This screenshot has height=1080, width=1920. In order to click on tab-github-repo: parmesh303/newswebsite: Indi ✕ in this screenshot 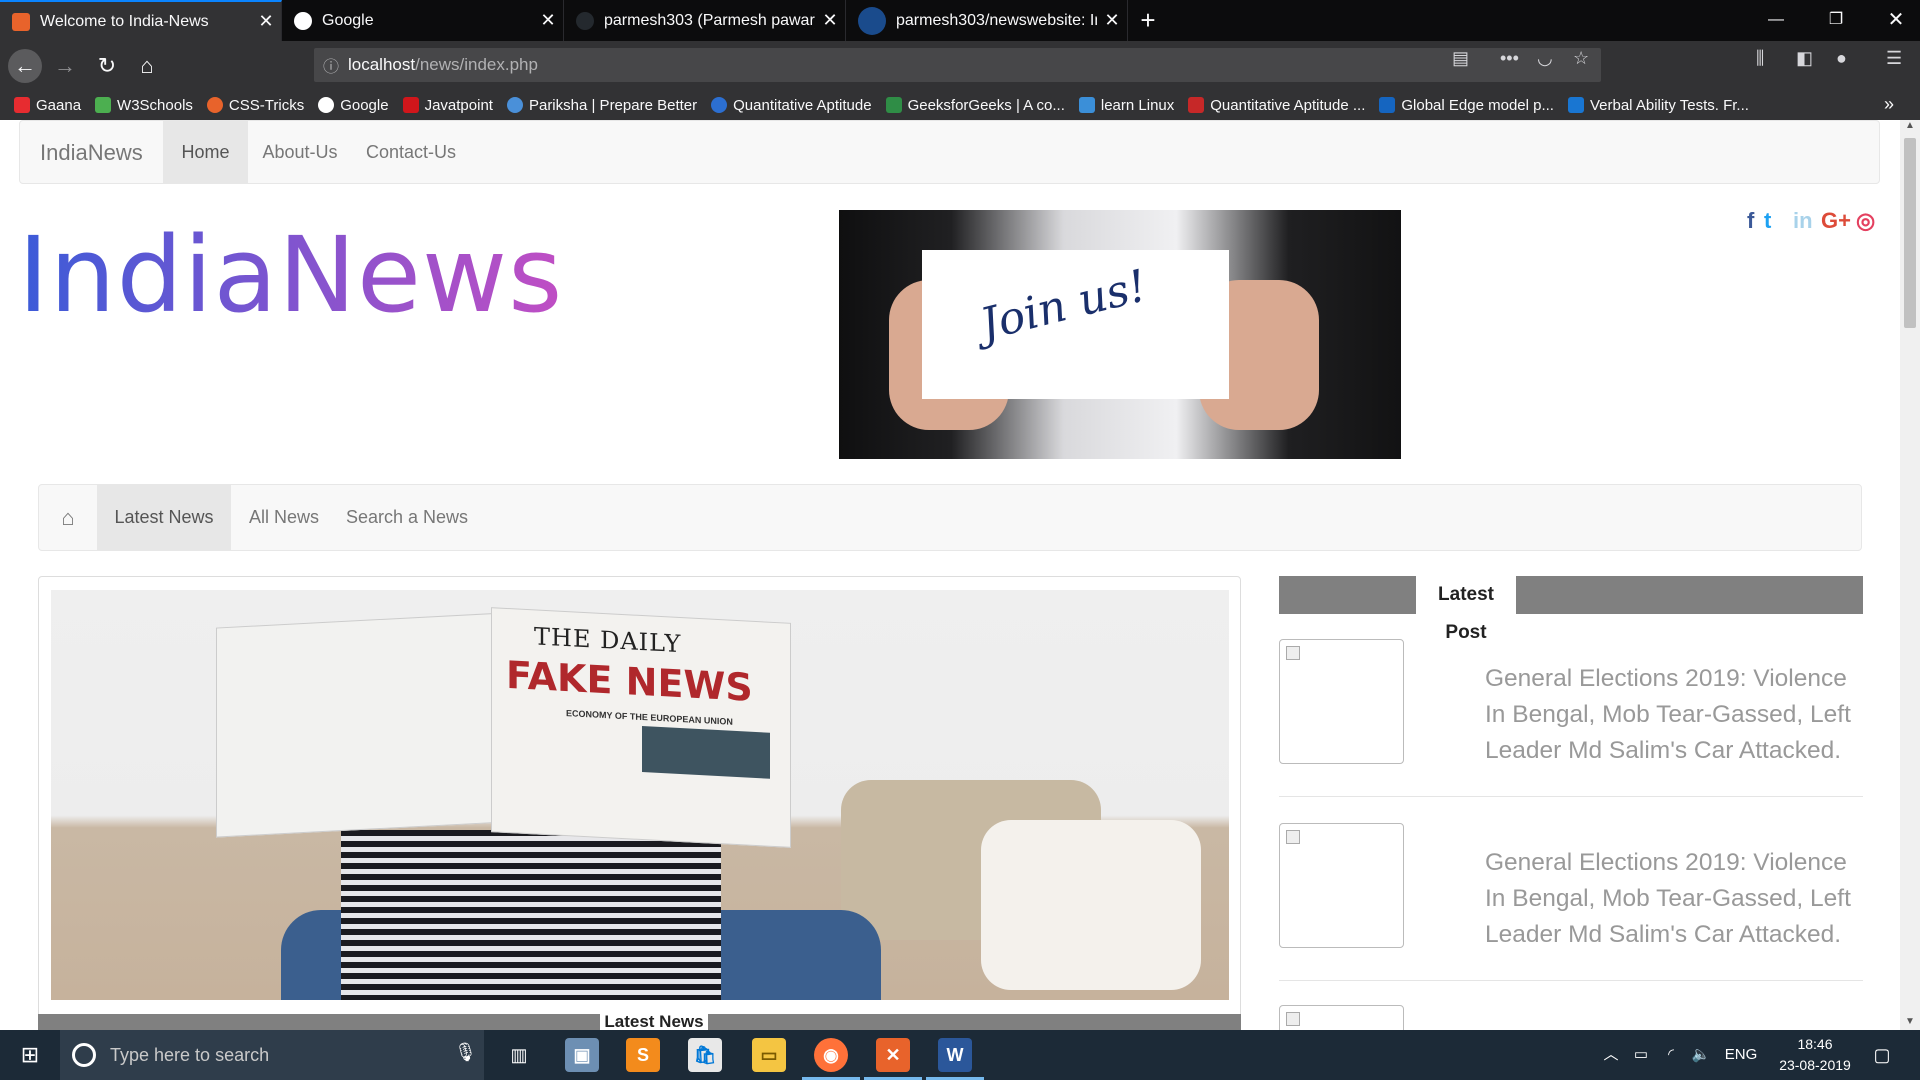, I will do `click(987, 20)`.